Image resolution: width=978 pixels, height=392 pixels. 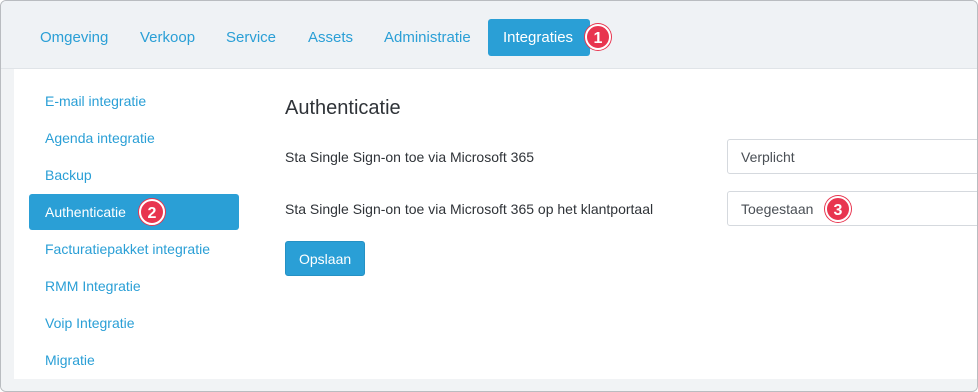 I want to click on bottom-strip, so click(x=489, y=385).